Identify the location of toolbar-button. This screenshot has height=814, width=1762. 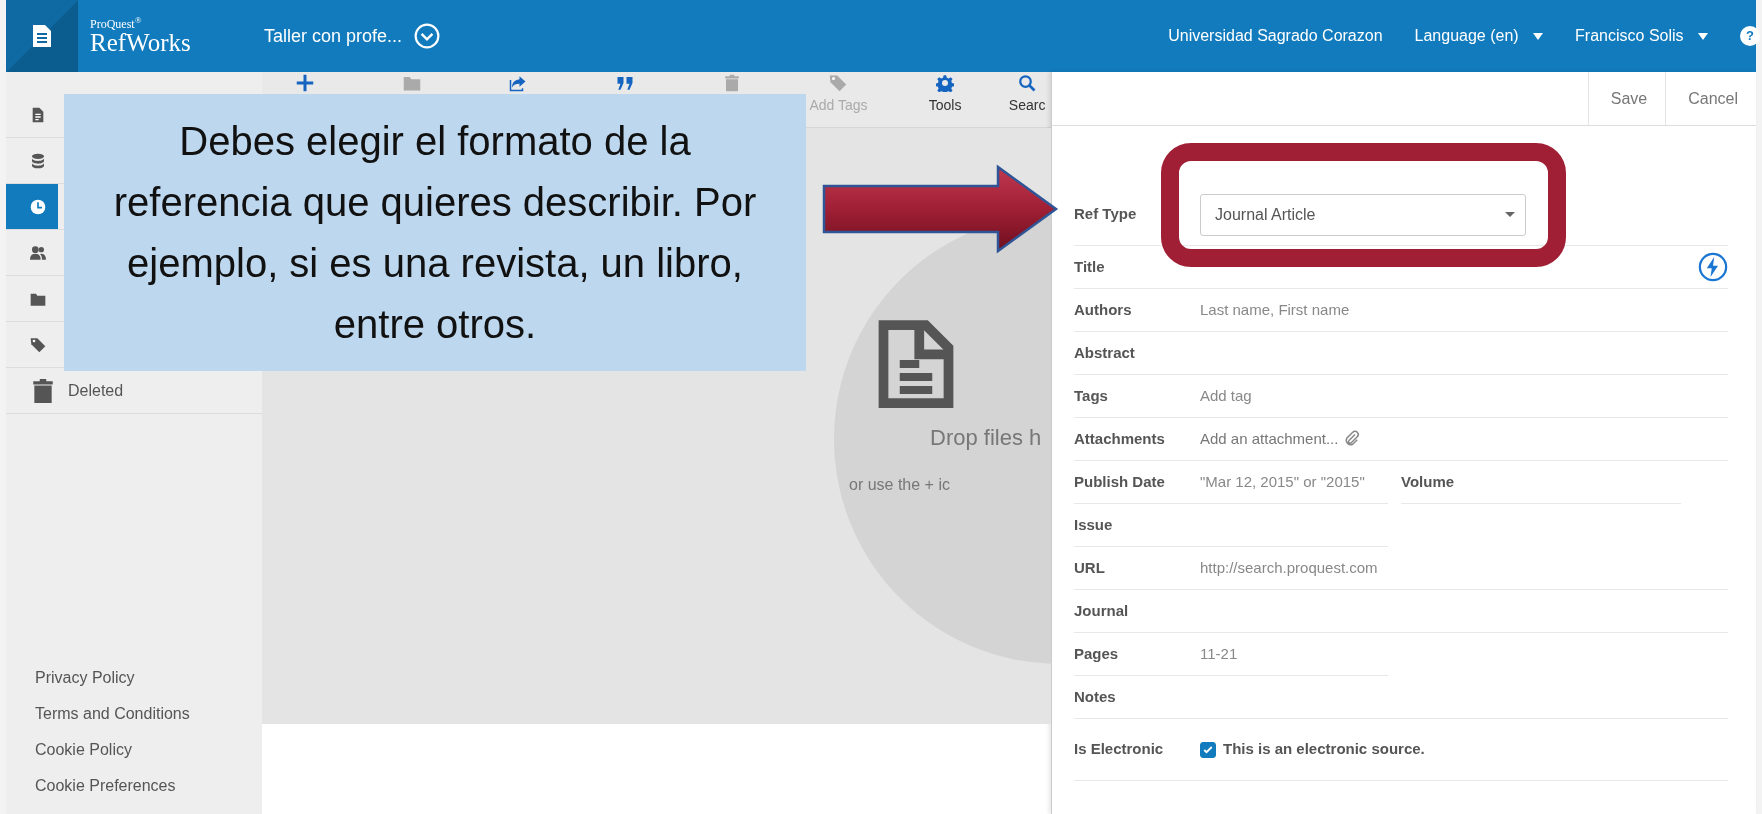
(305, 82).